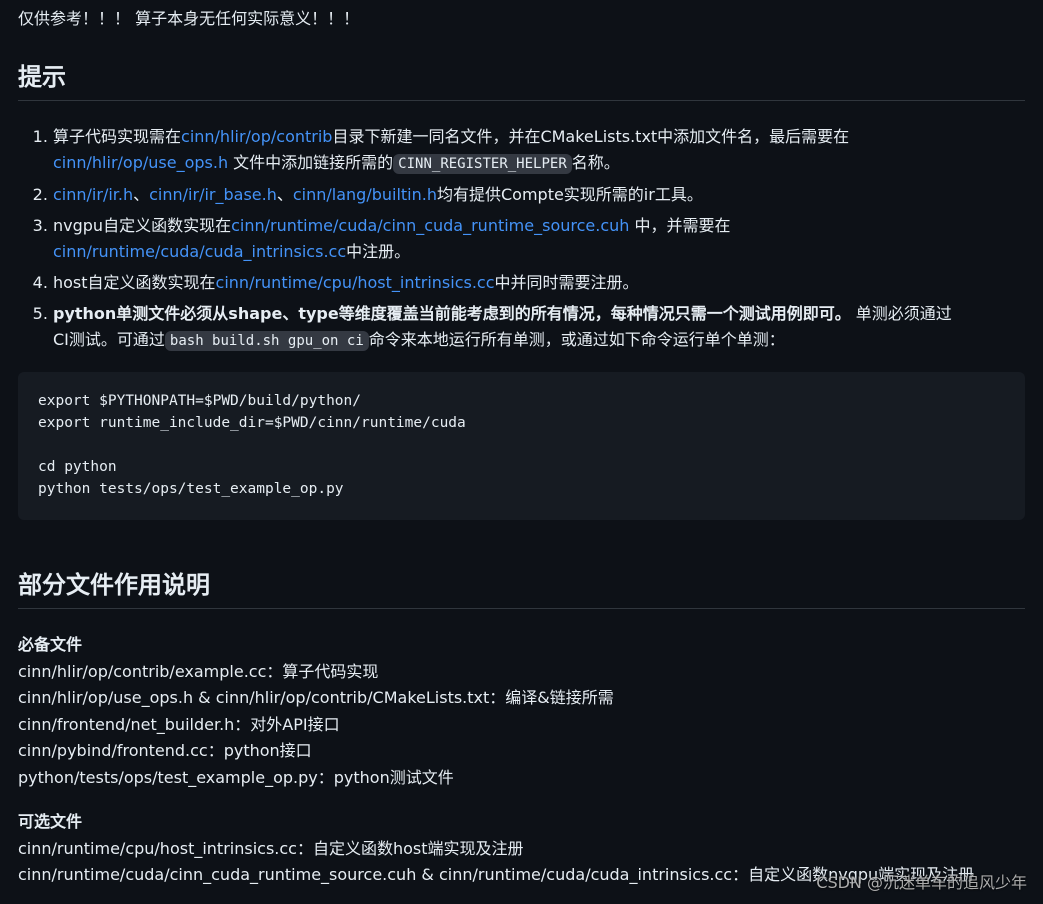 This screenshot has width=1043, height=904. What do you see at coordinates (109, 339) in the screenshot?
I see `text-span: CI测试。可通过` at bounding box center [109, 339].